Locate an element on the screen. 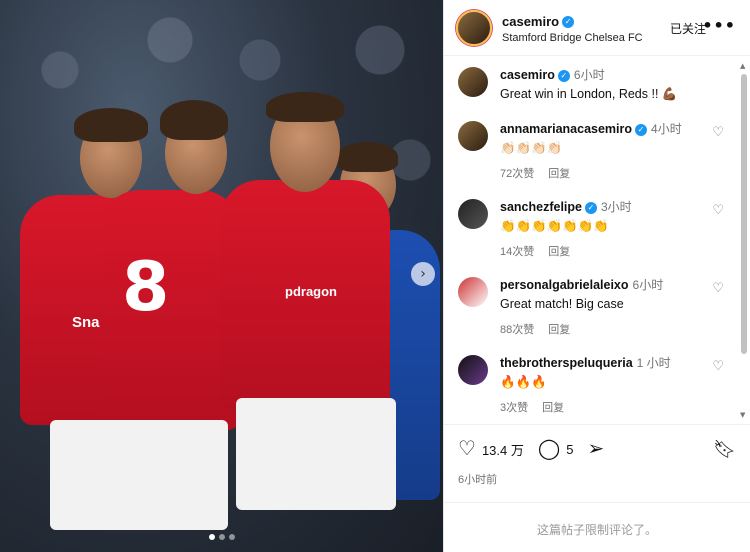  comment-username: thebrotherspeluqueria is located at coordinates (566, 363).